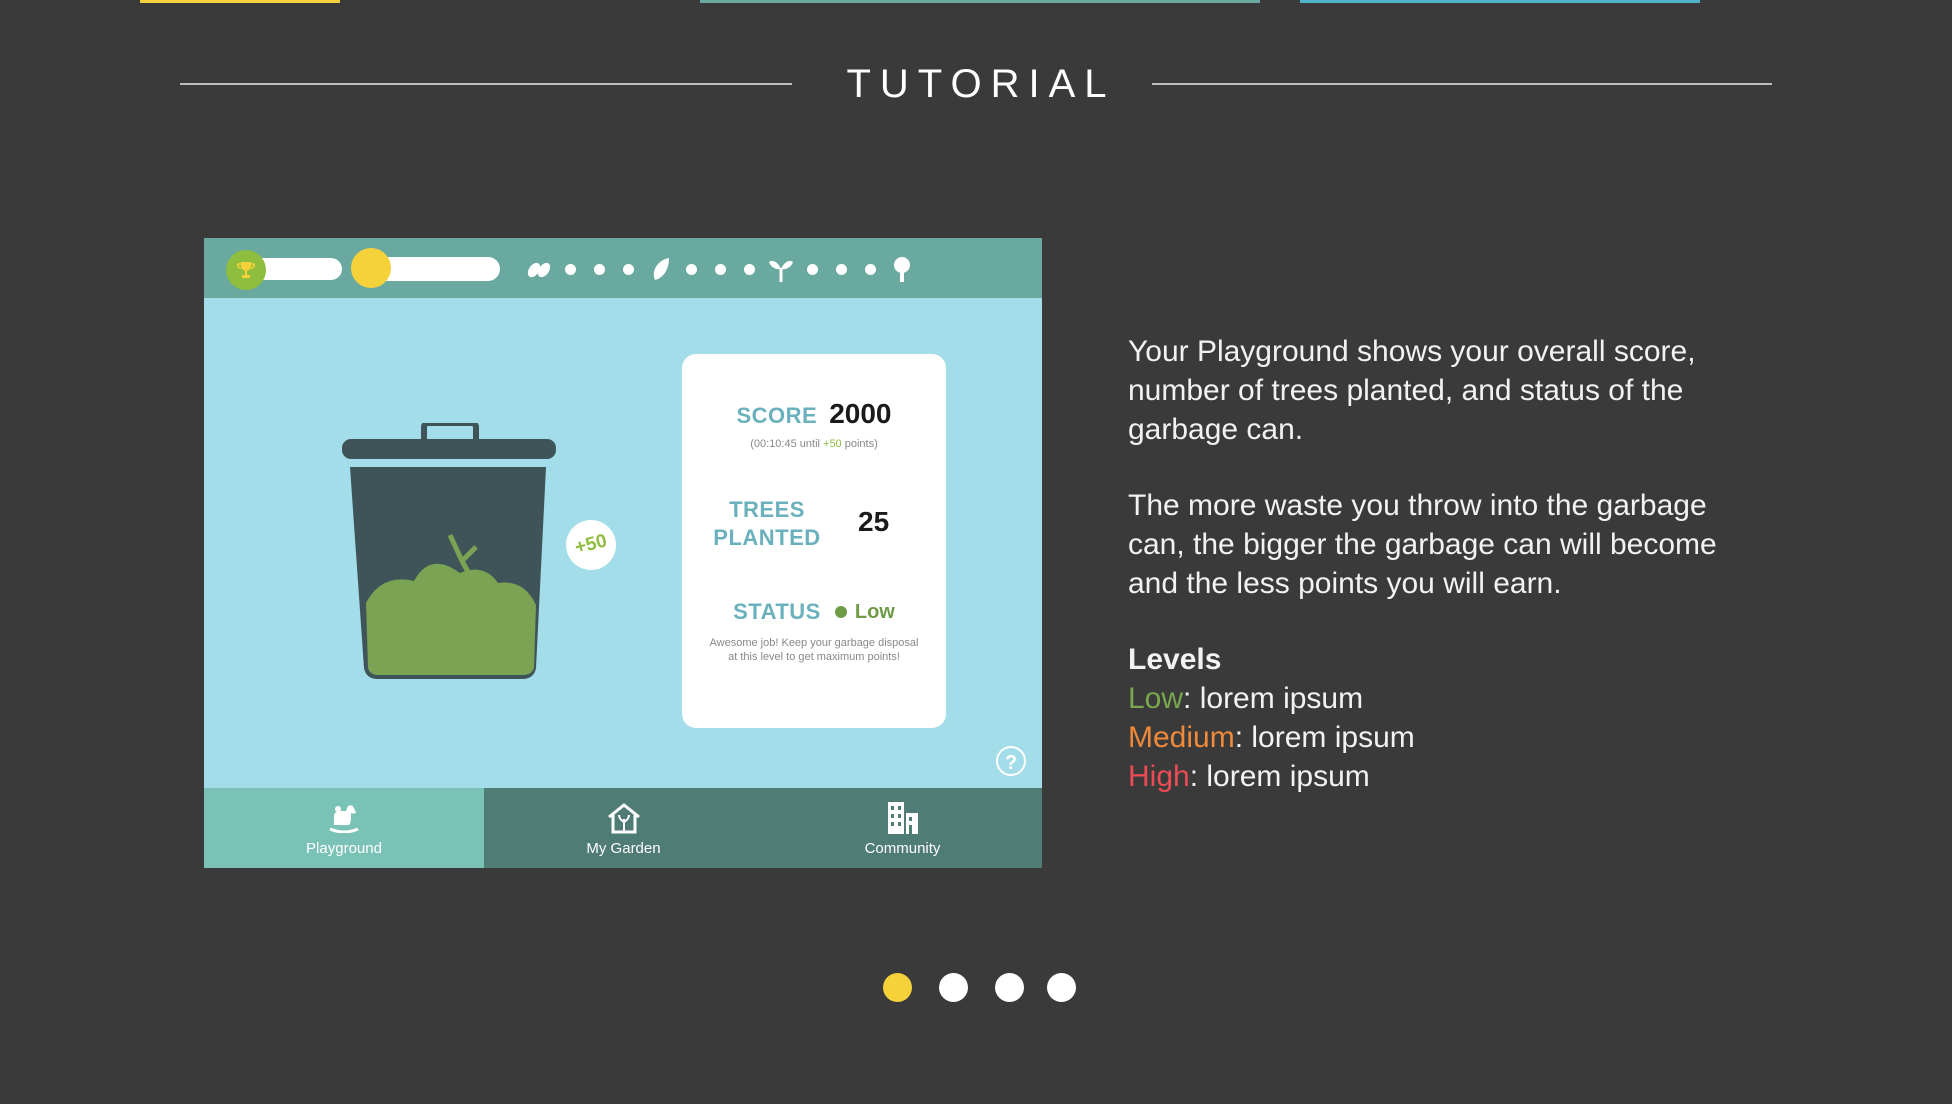 This screenshot has width=1952, height=1104. What do you see at coordinates (902, 848) in the screenshot?
I see `nav-label-community: Community` at bounding box center [902, 848].